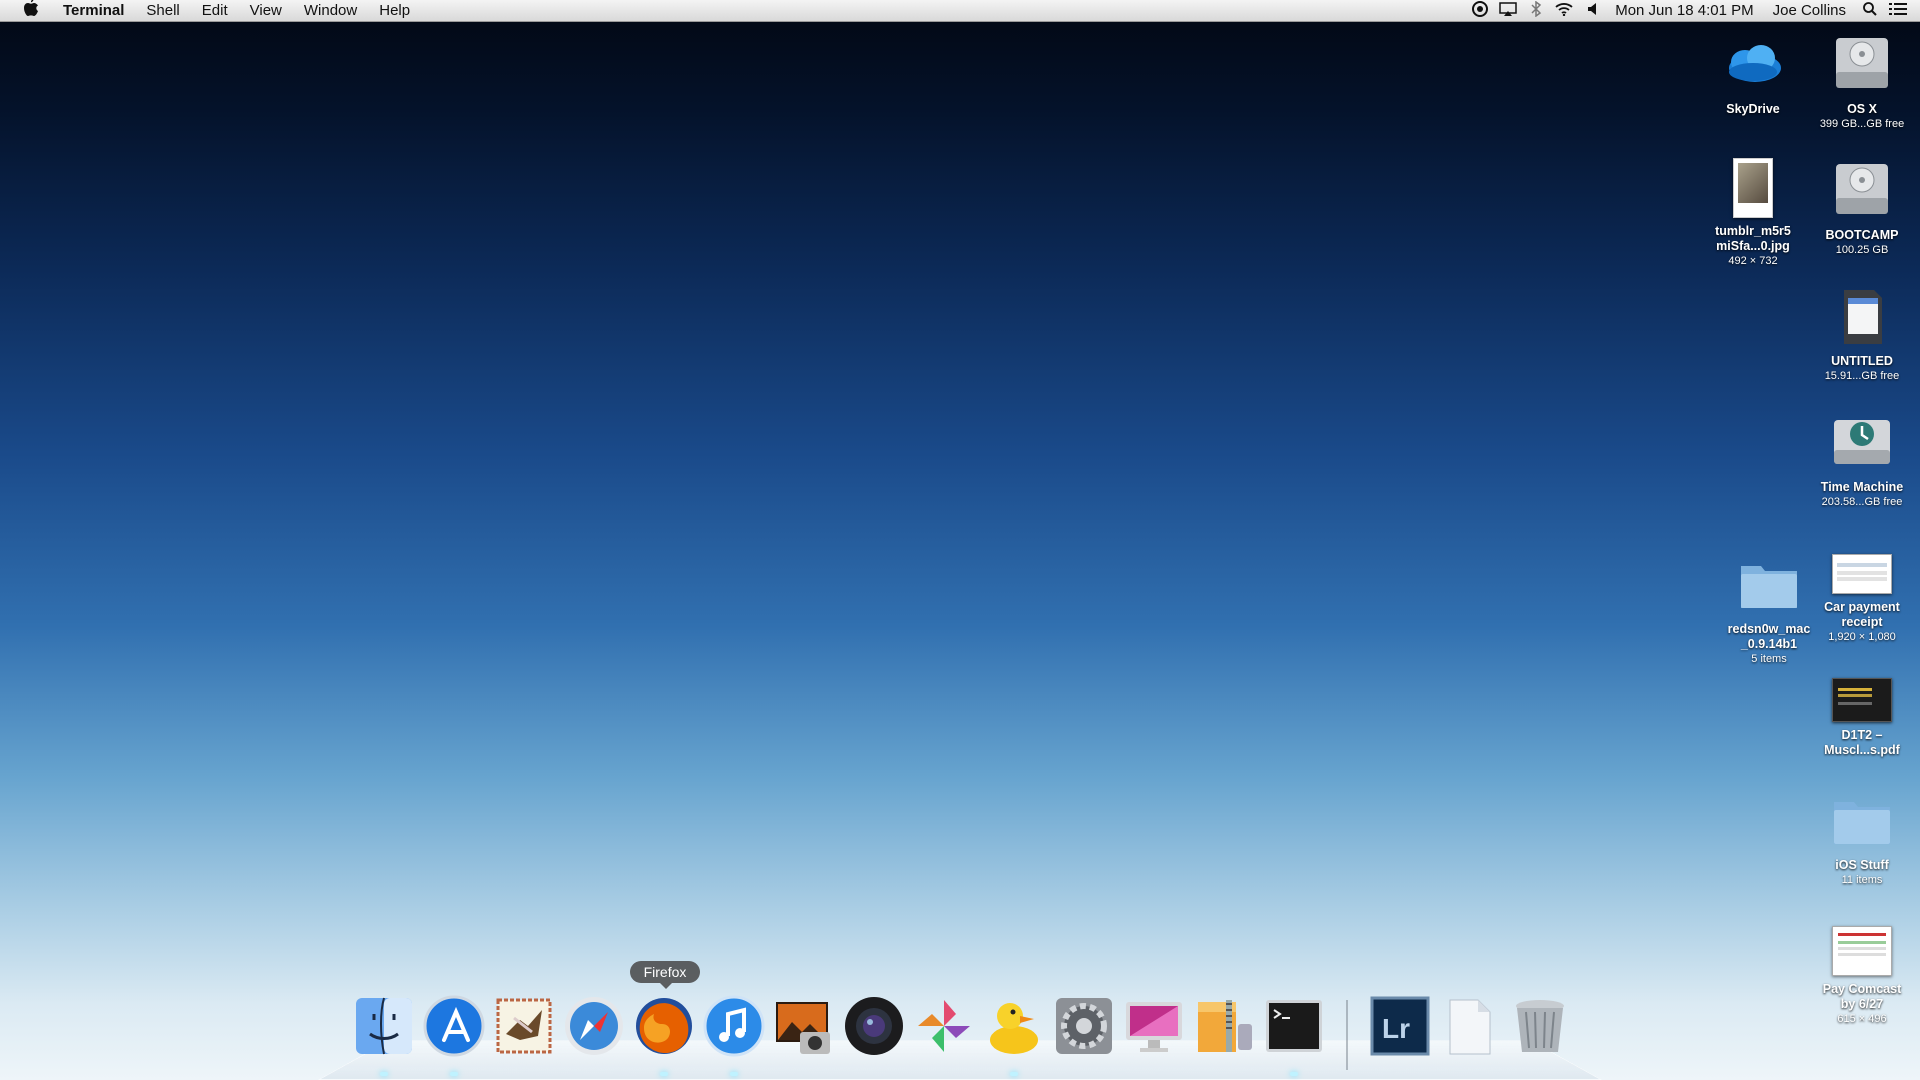  What do you see at coordinates (454, 1026) in the screenshot?
I see `dock-app-store-icon` at bounding box center [454, 1026].